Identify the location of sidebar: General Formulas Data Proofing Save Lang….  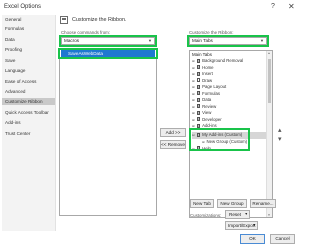
(29, 123).